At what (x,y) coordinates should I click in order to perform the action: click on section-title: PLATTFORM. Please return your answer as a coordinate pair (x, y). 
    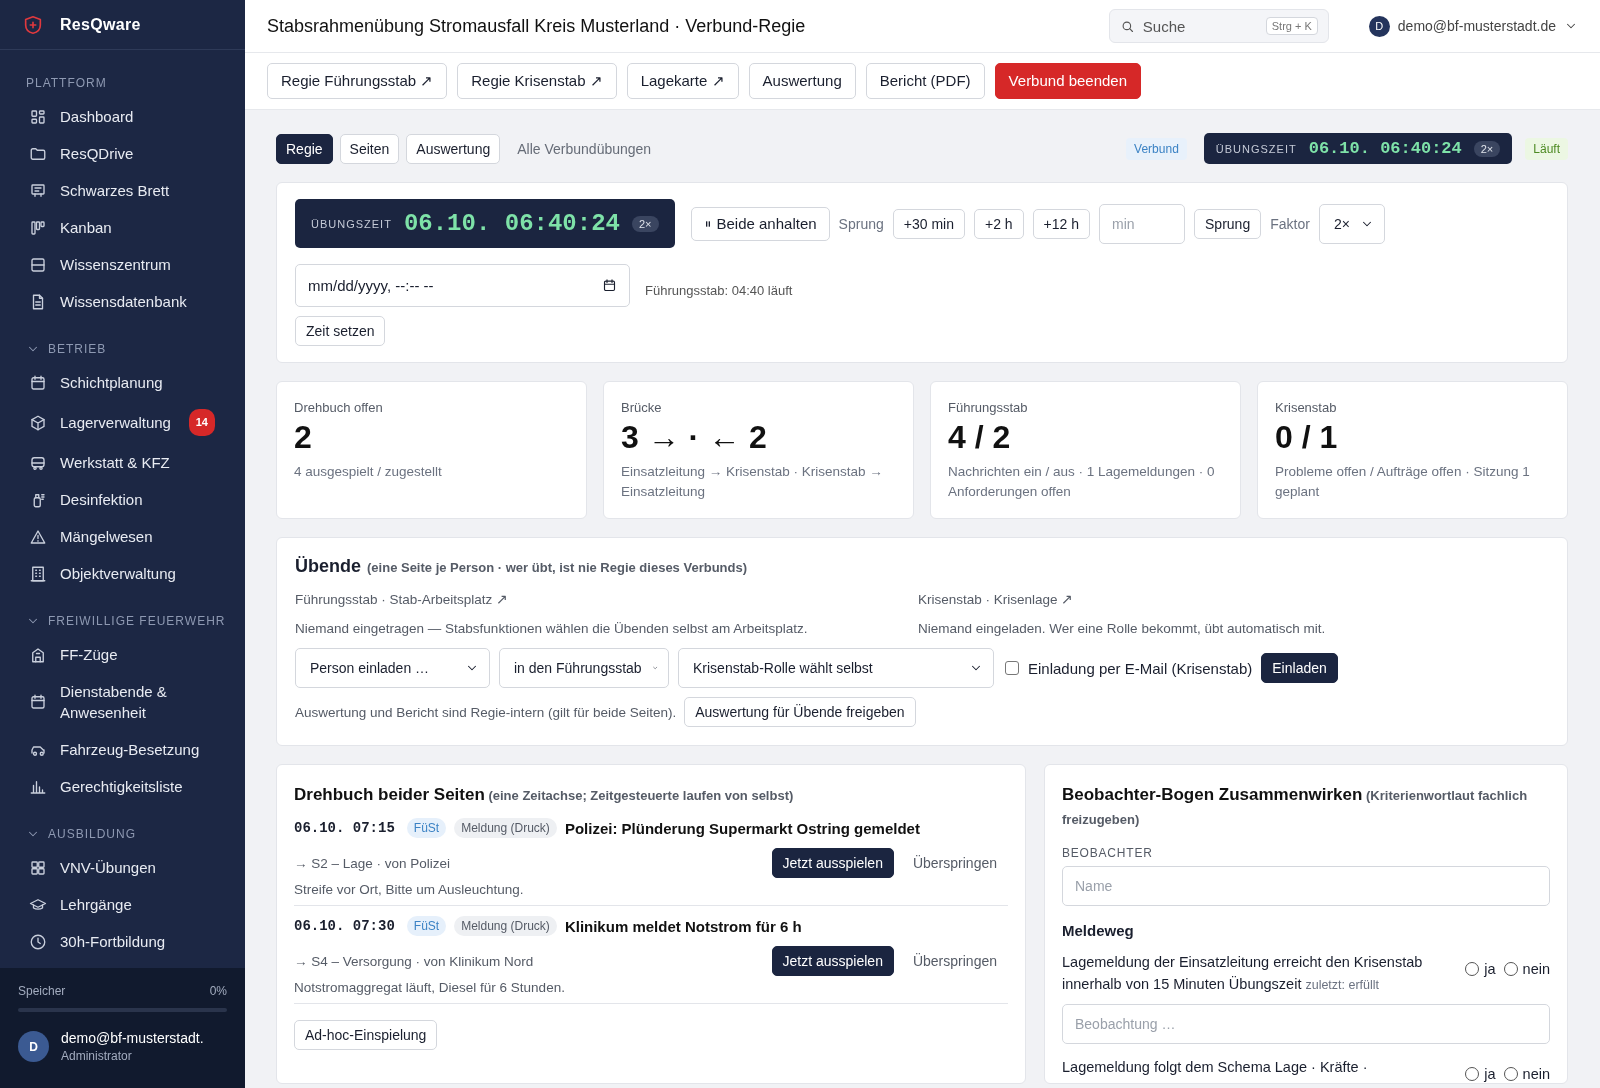
    Looking at the image, I should click on (66, 83).